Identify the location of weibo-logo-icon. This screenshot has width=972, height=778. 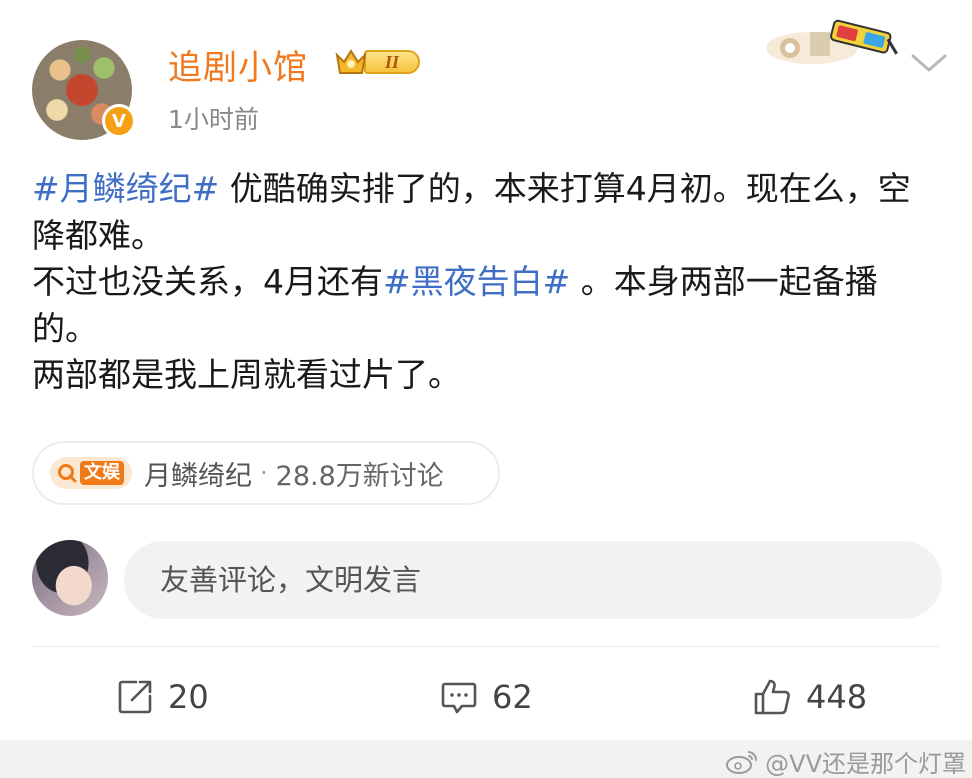
(742, 762).